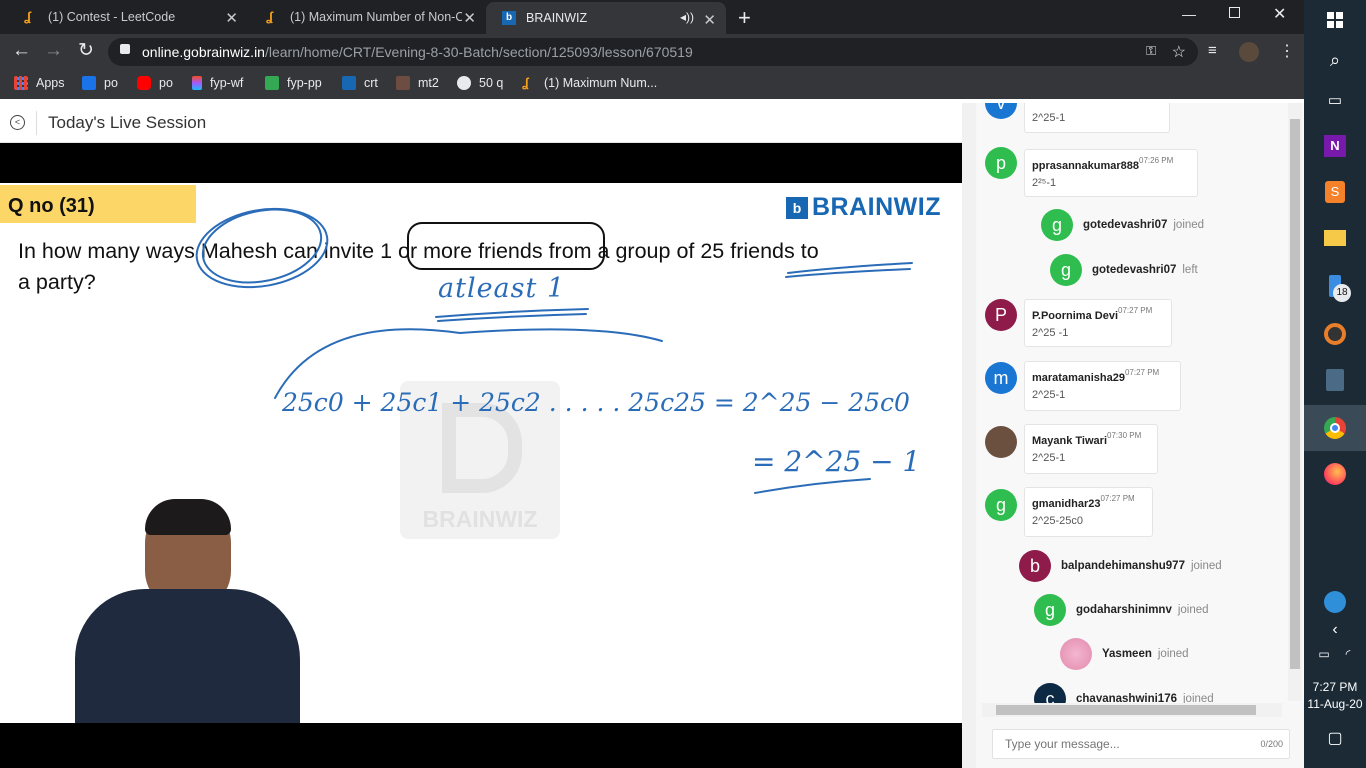  I want to click on instructor-body, so click(187, 656).